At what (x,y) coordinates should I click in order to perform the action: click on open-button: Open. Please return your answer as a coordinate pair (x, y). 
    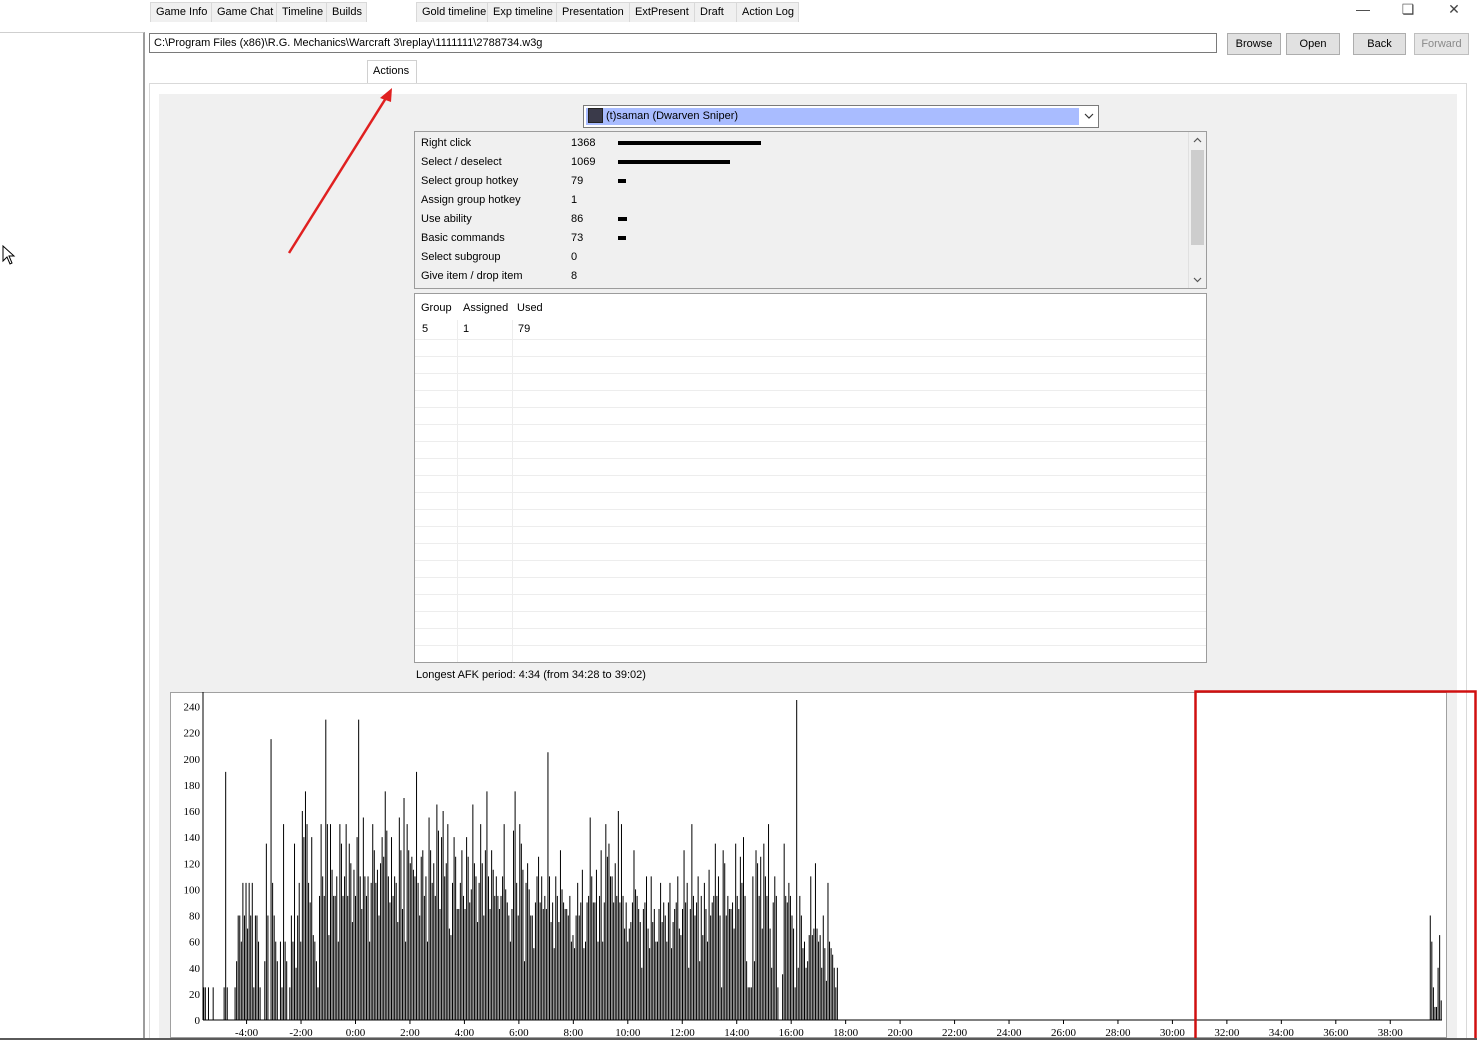
    Looking at the image, I should click on (1313, 44).